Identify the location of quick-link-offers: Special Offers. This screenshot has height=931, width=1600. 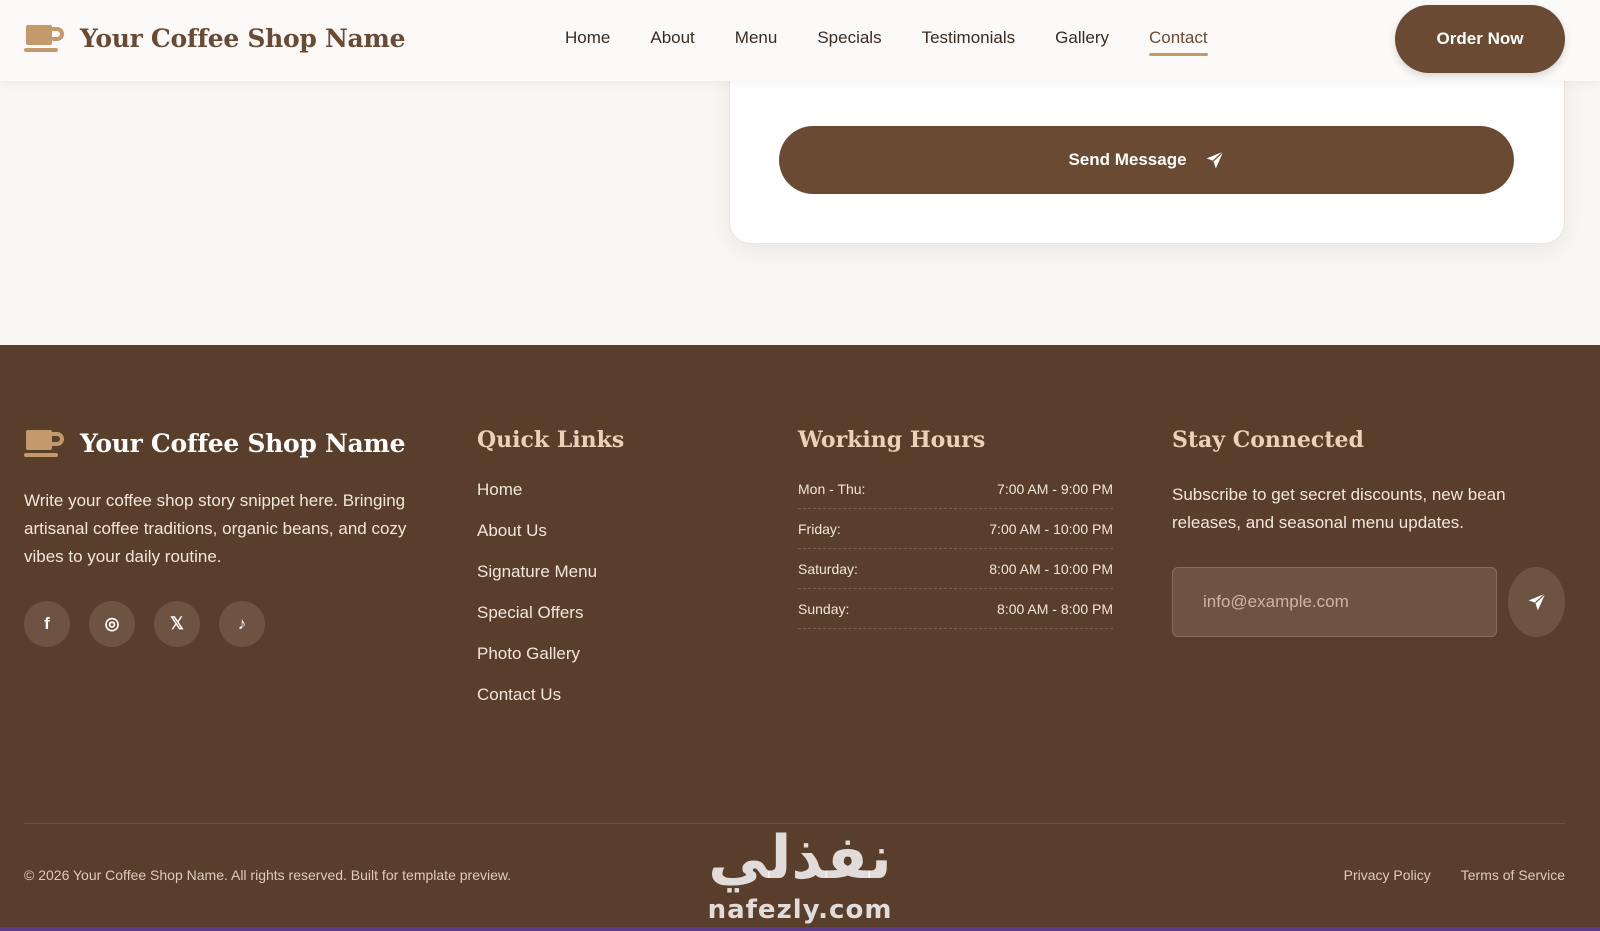
(550, 613).